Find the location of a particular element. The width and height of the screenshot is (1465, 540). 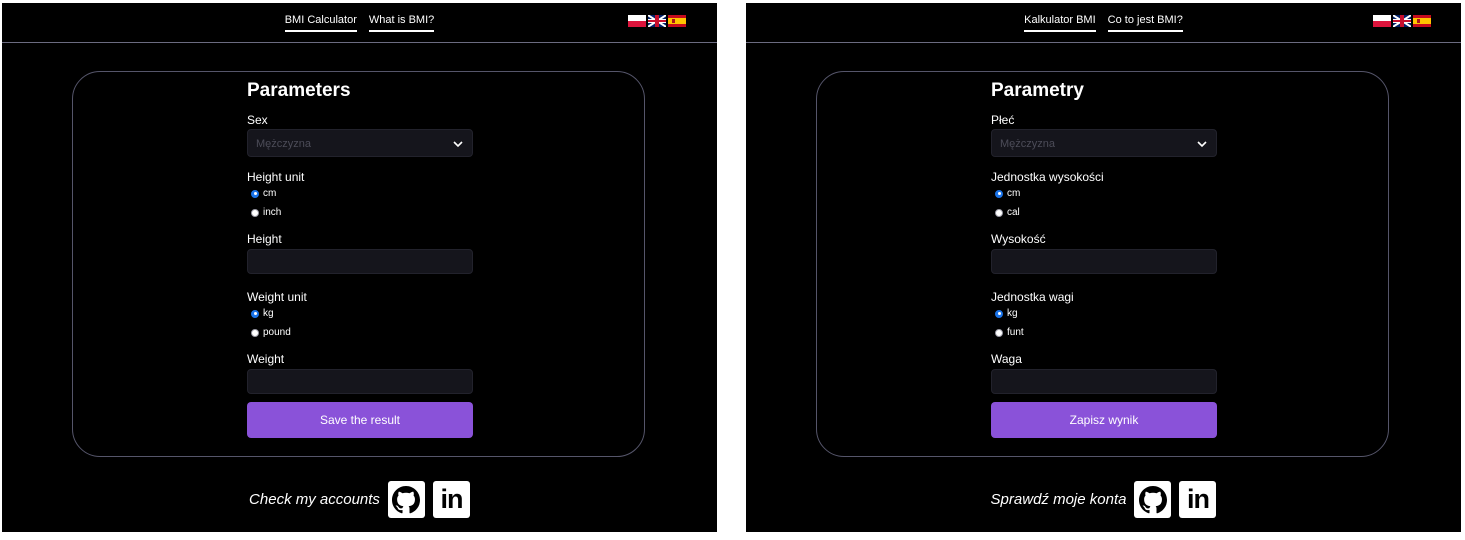

radio-label: inch is located at coordinates (272, 212).